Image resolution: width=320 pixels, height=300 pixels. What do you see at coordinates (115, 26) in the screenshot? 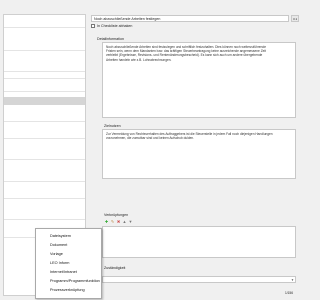
I see `checklist-checkbox-label: In Checkliste abhaken` at bounding box center [115, 26].